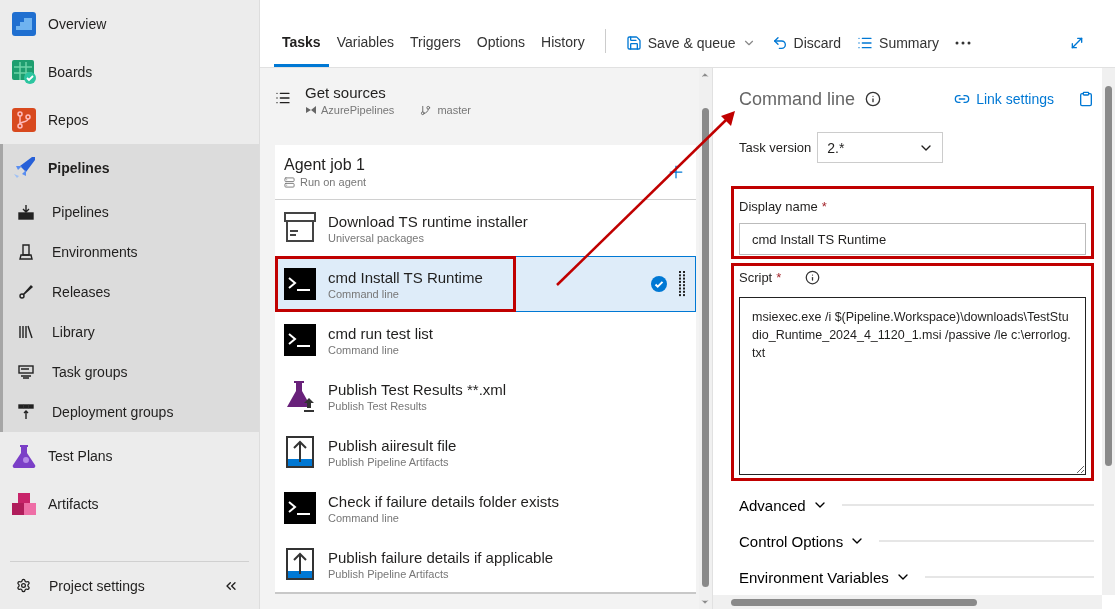 The height and width of the screenshot is (609, 1115). What do you see at coordinates (963, 43) in the screenshot?
I see `more-icon` at bounding box center [963, 43].